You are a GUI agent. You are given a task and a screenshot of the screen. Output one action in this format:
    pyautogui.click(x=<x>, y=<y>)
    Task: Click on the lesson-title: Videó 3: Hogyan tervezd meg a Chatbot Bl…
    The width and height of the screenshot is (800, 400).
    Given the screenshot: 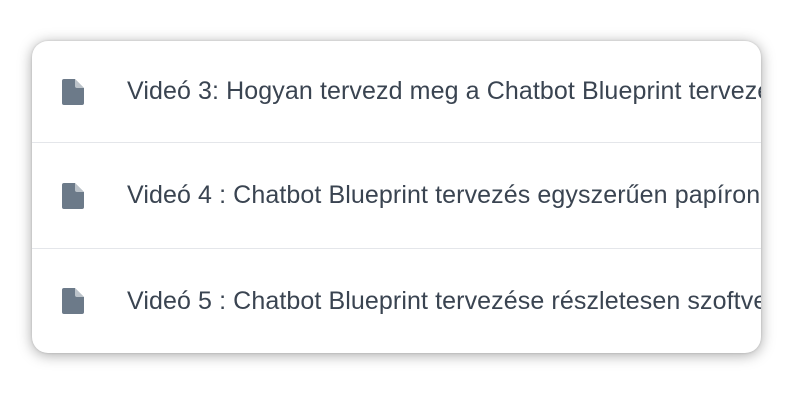 What is the action you would take?
    pyautogui.click(x=444, y=91)
    